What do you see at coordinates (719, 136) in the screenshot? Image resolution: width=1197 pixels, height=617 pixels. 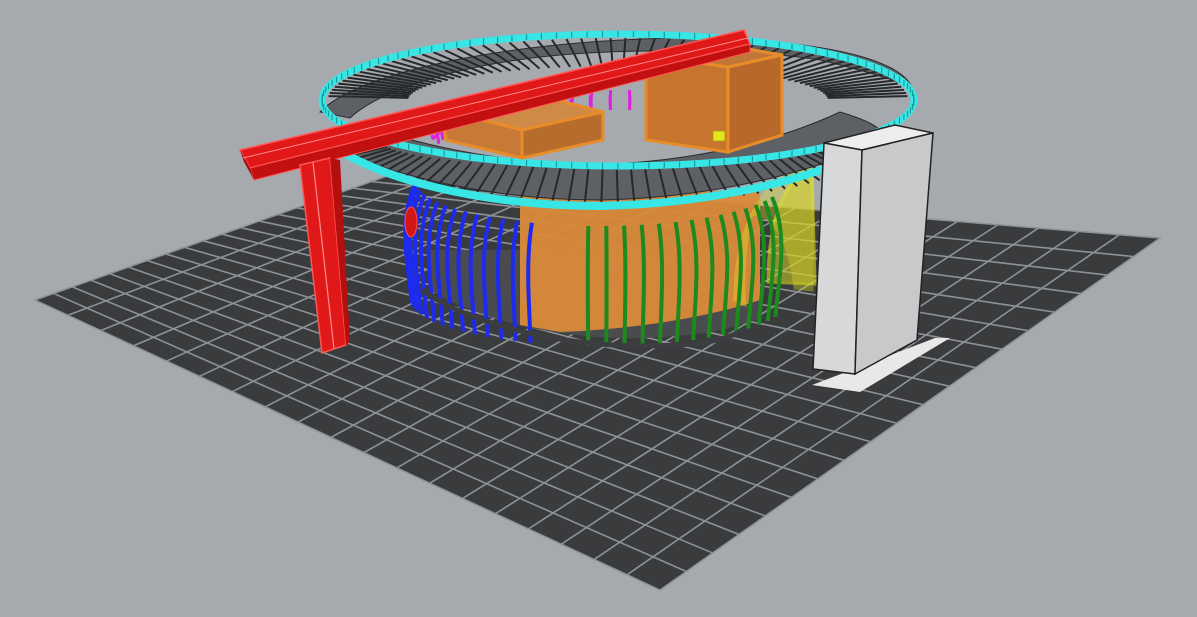 I see `yellow-marker` at bounding box center [719, 136].